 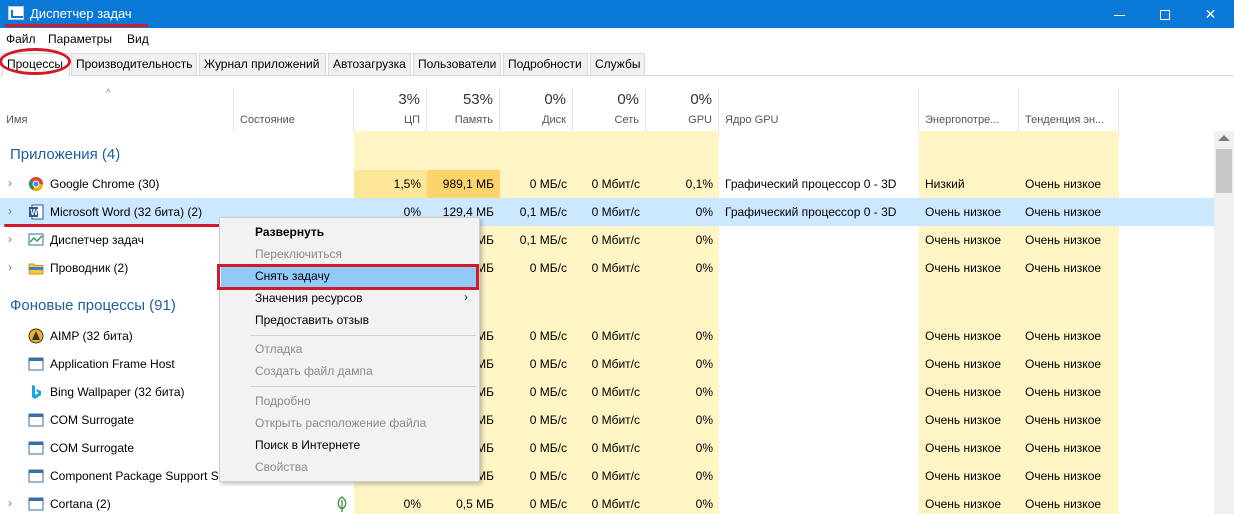 I want to click on tab-users: Пользователи, so click(x=457, y=64).